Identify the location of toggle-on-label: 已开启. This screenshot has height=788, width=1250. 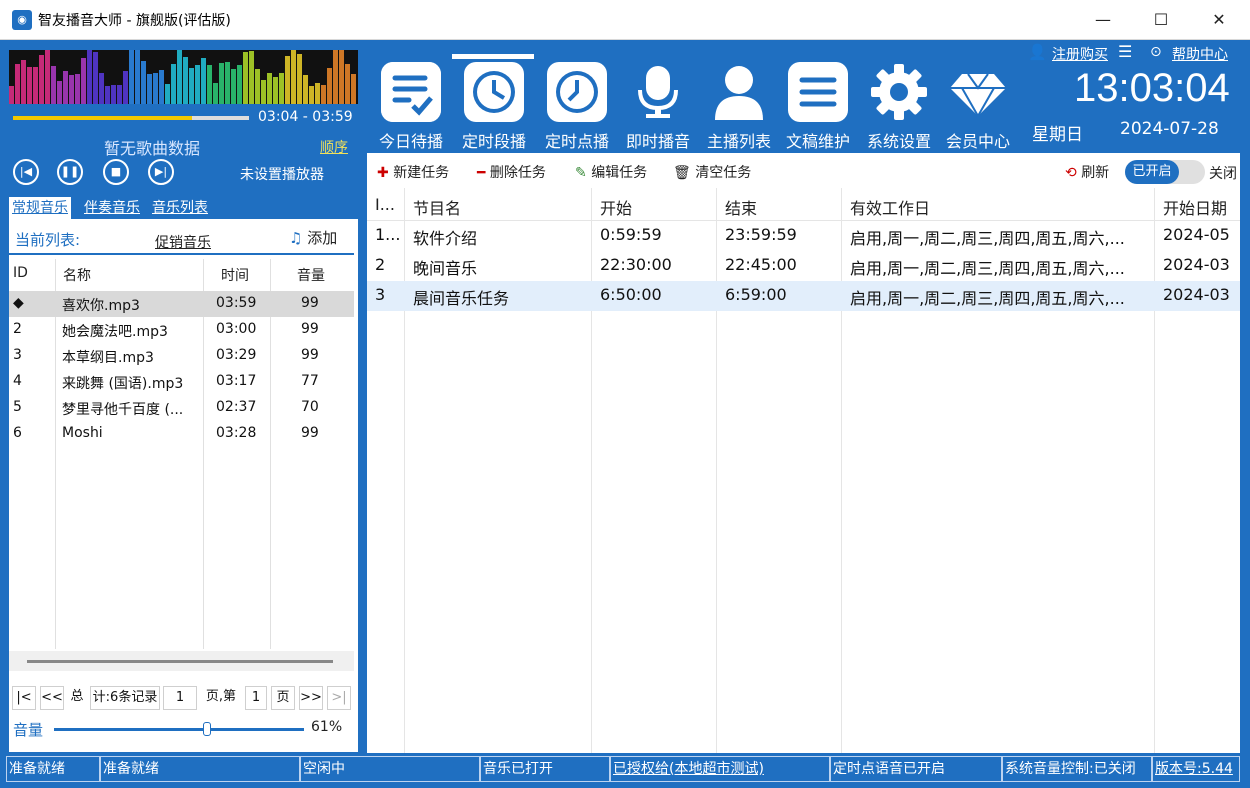
(1152, 172).